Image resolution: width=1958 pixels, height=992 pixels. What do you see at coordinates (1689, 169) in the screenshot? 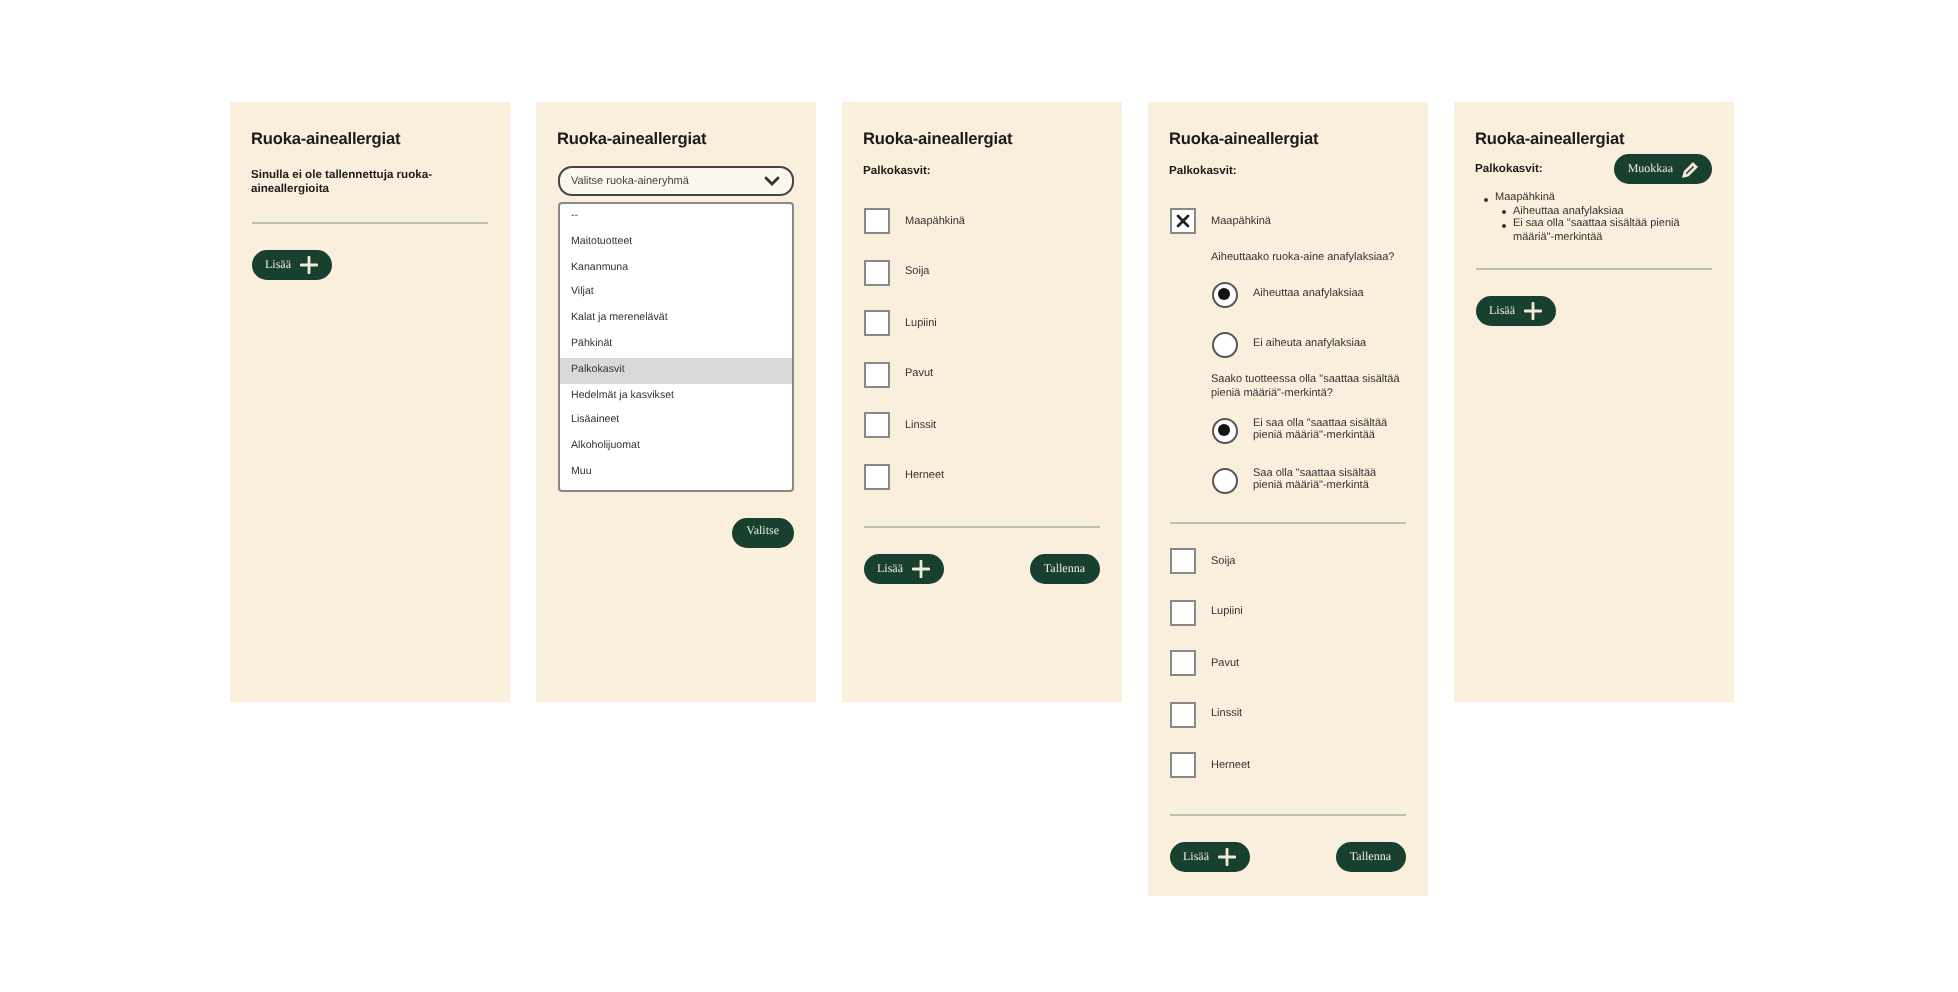
I see `pencil-icon` at bounding box center [1689, 169].